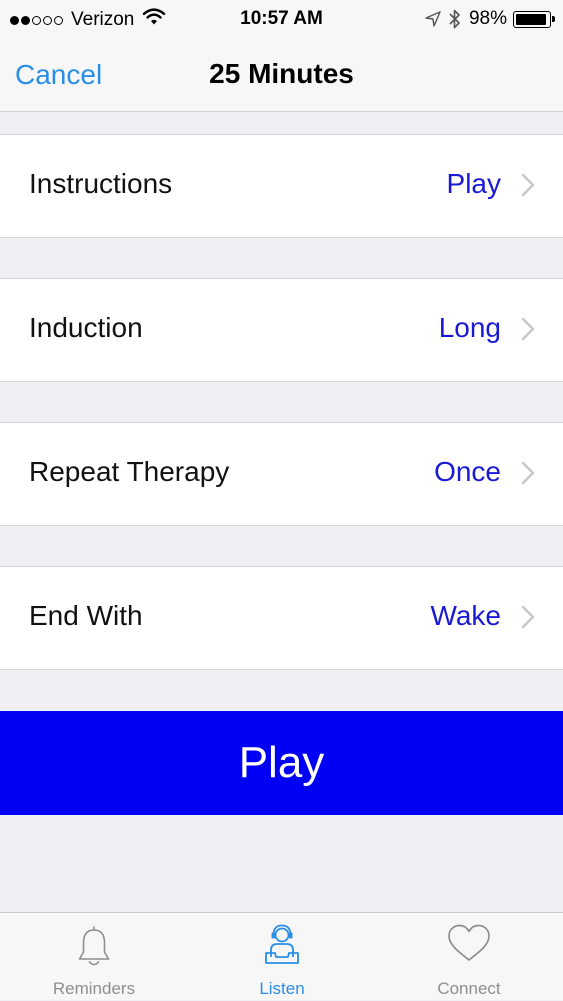 This screenshot has width=563, height=1001. I want to click on tab-label: Listen, so click(282, 988).